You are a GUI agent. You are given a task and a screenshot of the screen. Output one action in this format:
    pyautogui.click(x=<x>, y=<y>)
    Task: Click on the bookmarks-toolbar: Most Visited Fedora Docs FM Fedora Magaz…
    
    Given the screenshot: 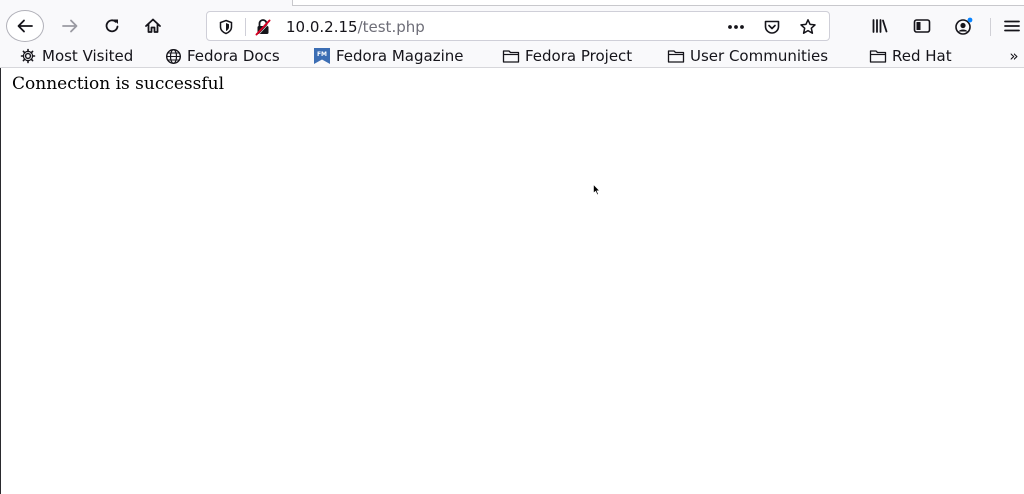 What is the action you would take?
    pyautogui.click(x=512, y=56)
    